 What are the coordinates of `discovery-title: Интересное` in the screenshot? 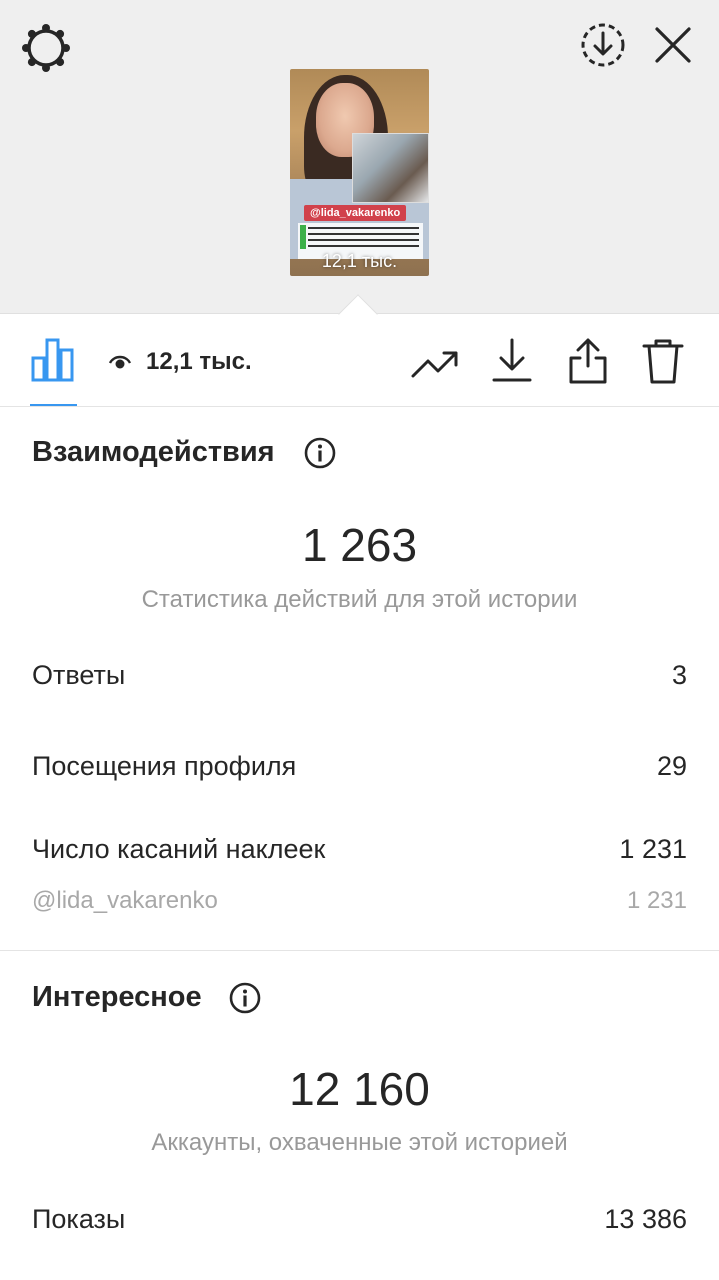 It's located at (117, 997).